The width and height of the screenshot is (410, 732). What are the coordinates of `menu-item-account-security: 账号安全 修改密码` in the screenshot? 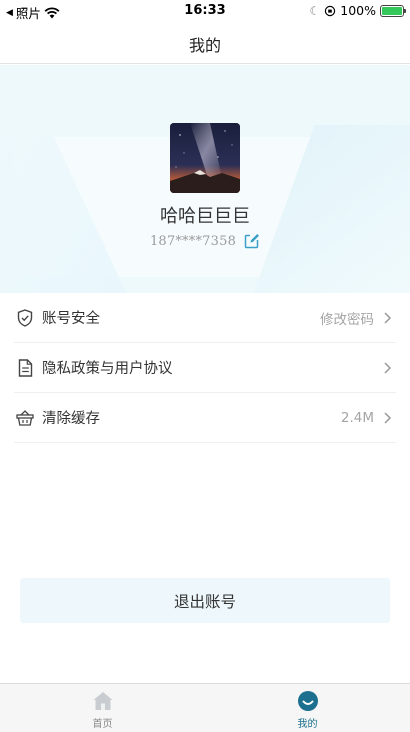 It's located at (205, 318).